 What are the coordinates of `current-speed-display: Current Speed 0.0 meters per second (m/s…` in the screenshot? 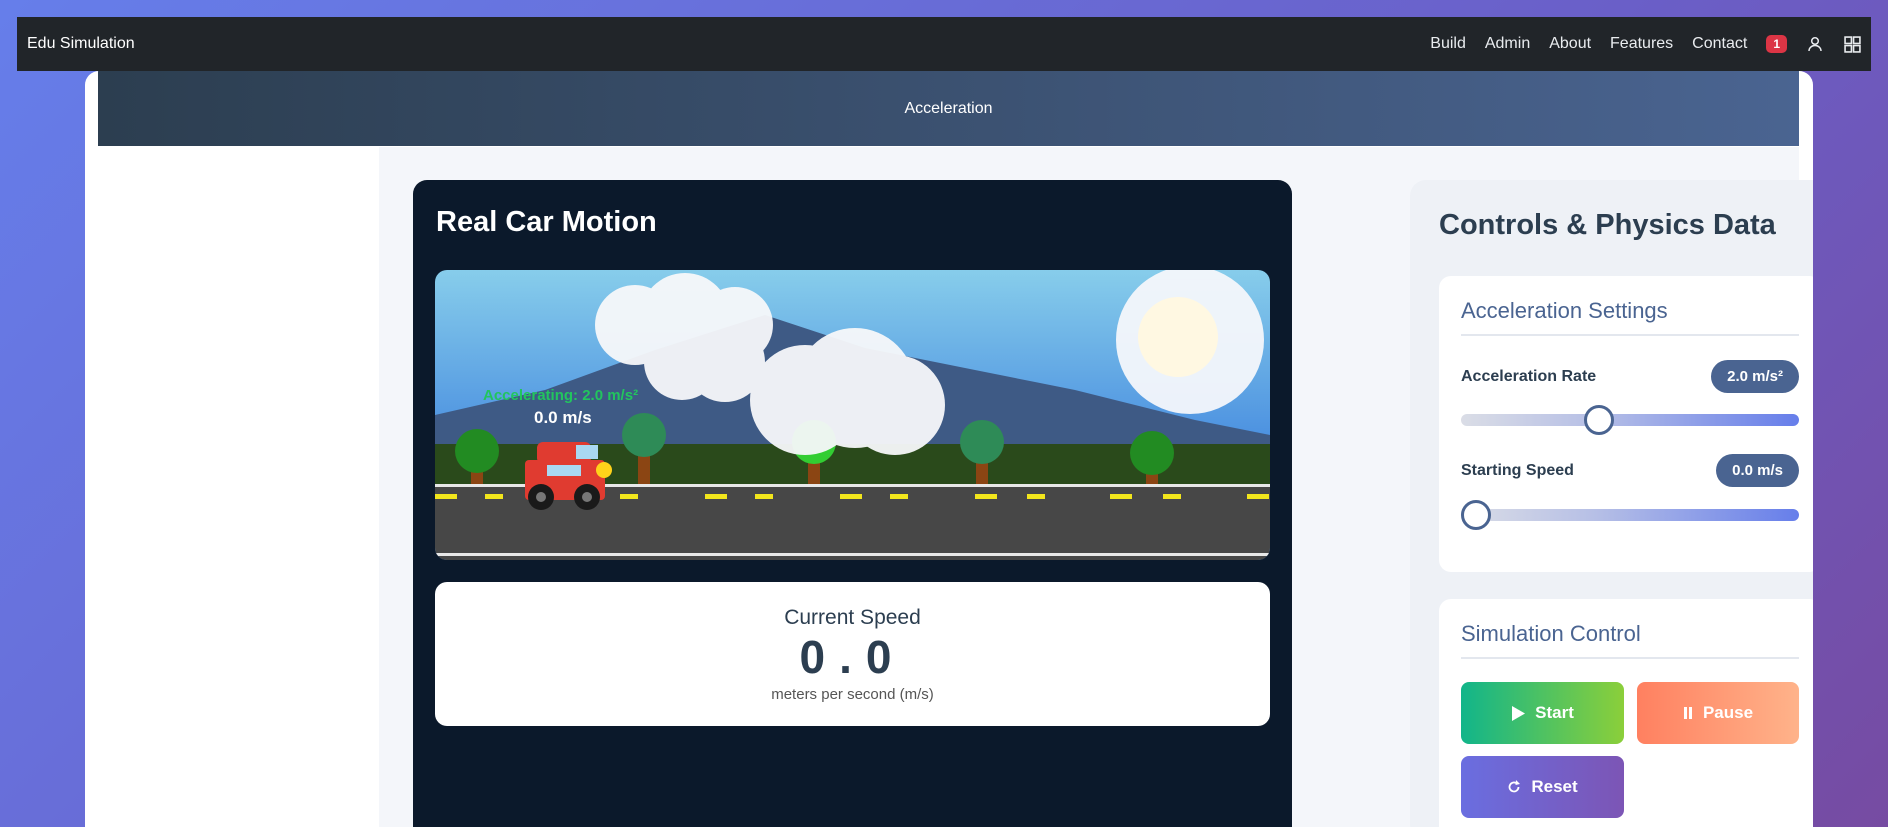 It's located at (852, 654).